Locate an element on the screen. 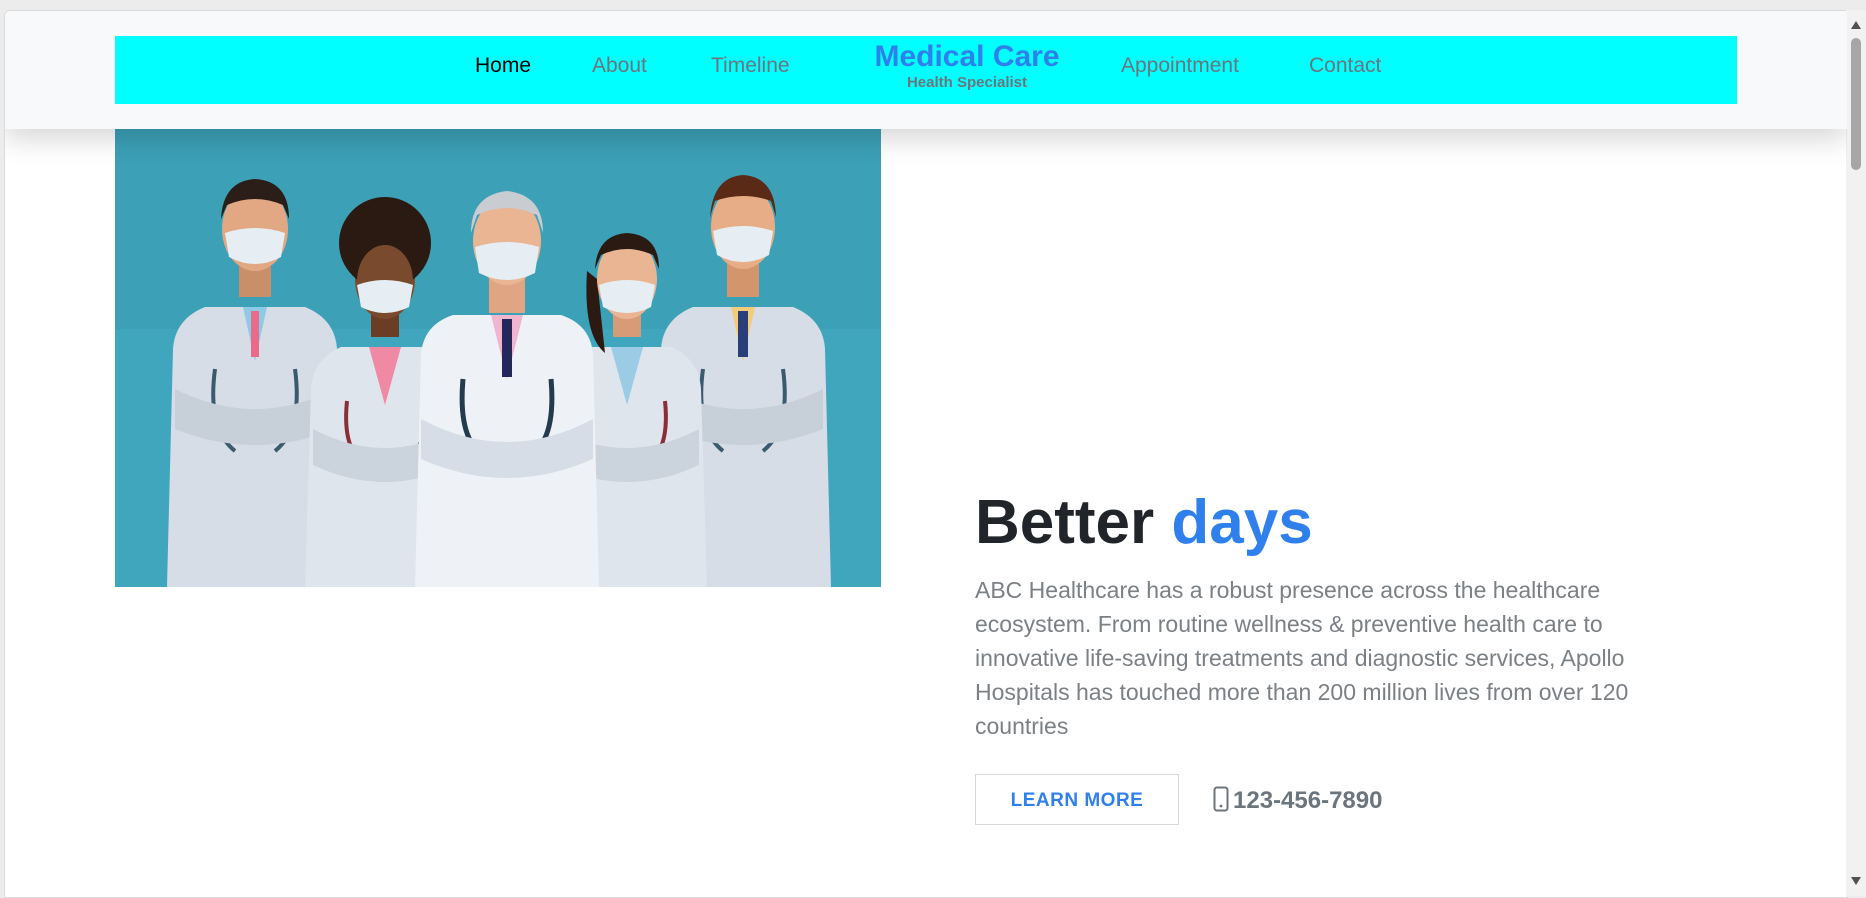  vertical-scrollbar is located at coordinates (1856, 453).